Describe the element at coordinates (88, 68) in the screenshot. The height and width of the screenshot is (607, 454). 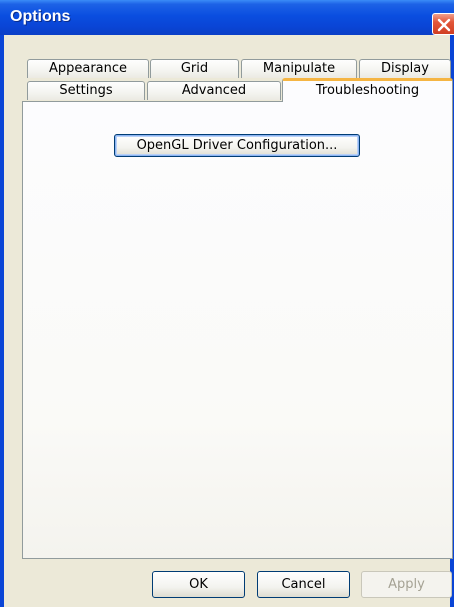
I see `tab-appearance: Appearance` at that location.